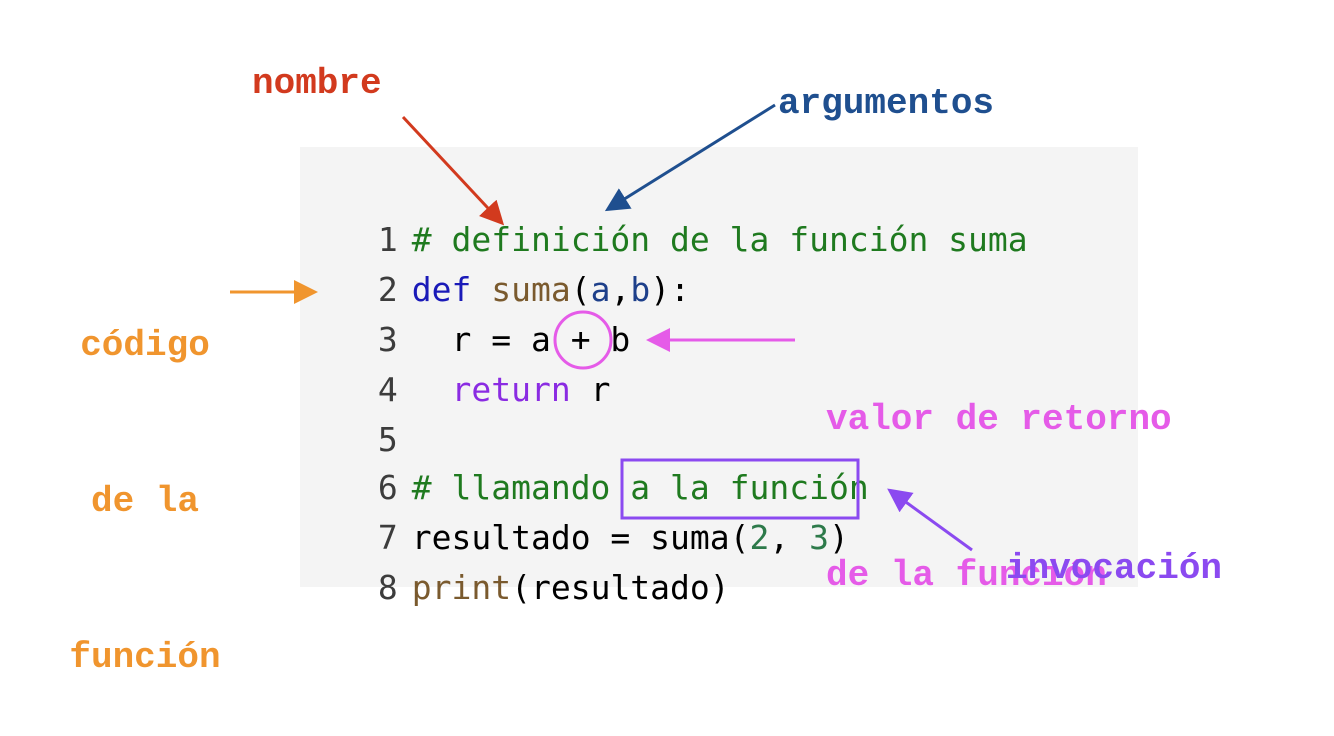  What do you see at coordinates (740, 489) in the screenshot?
I see `invocation-highlight-box` at bounding box center [740, 489].